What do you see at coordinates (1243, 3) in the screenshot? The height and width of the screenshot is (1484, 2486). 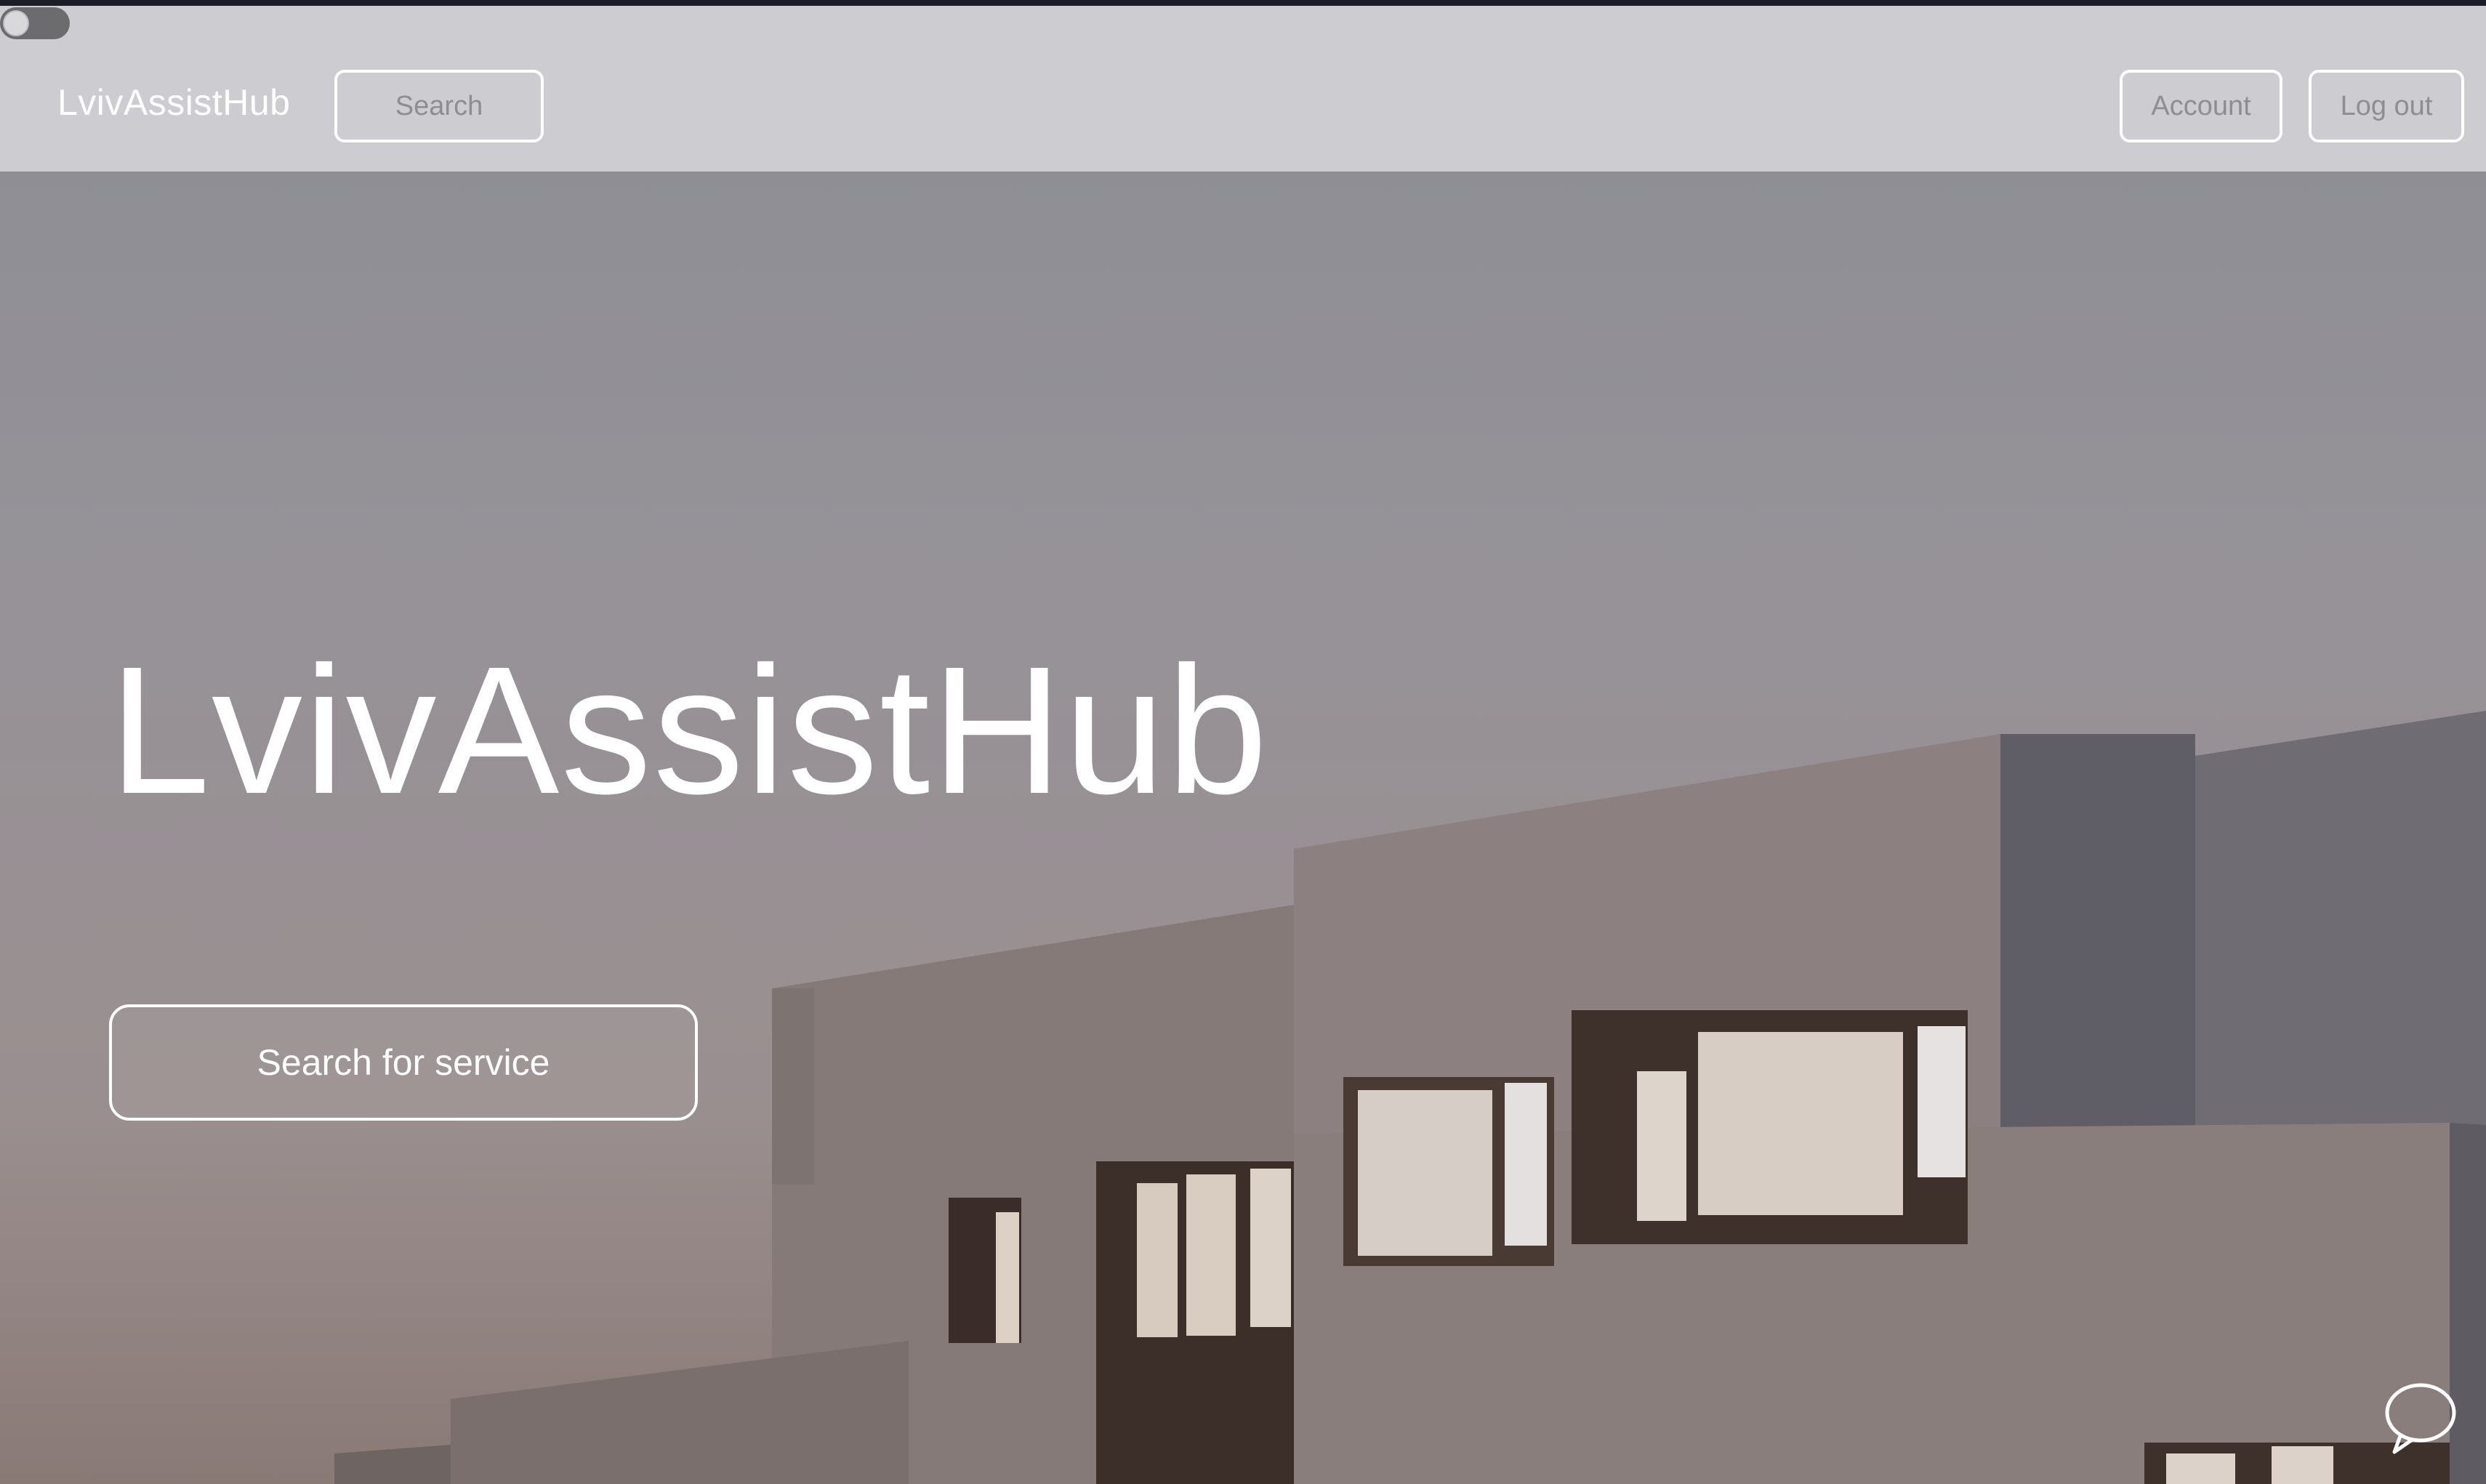 I see `window-top-border` at bounding box center [1243, 3].